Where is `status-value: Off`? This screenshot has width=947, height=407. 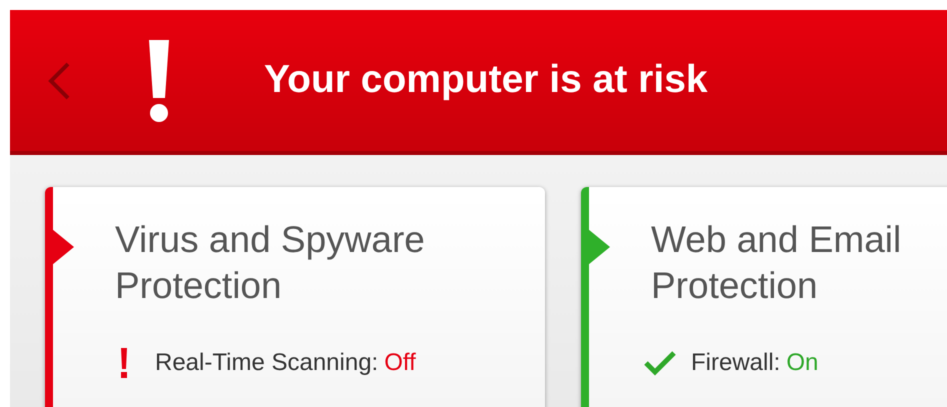
status-value: Off is located at coordinates (400, 363).